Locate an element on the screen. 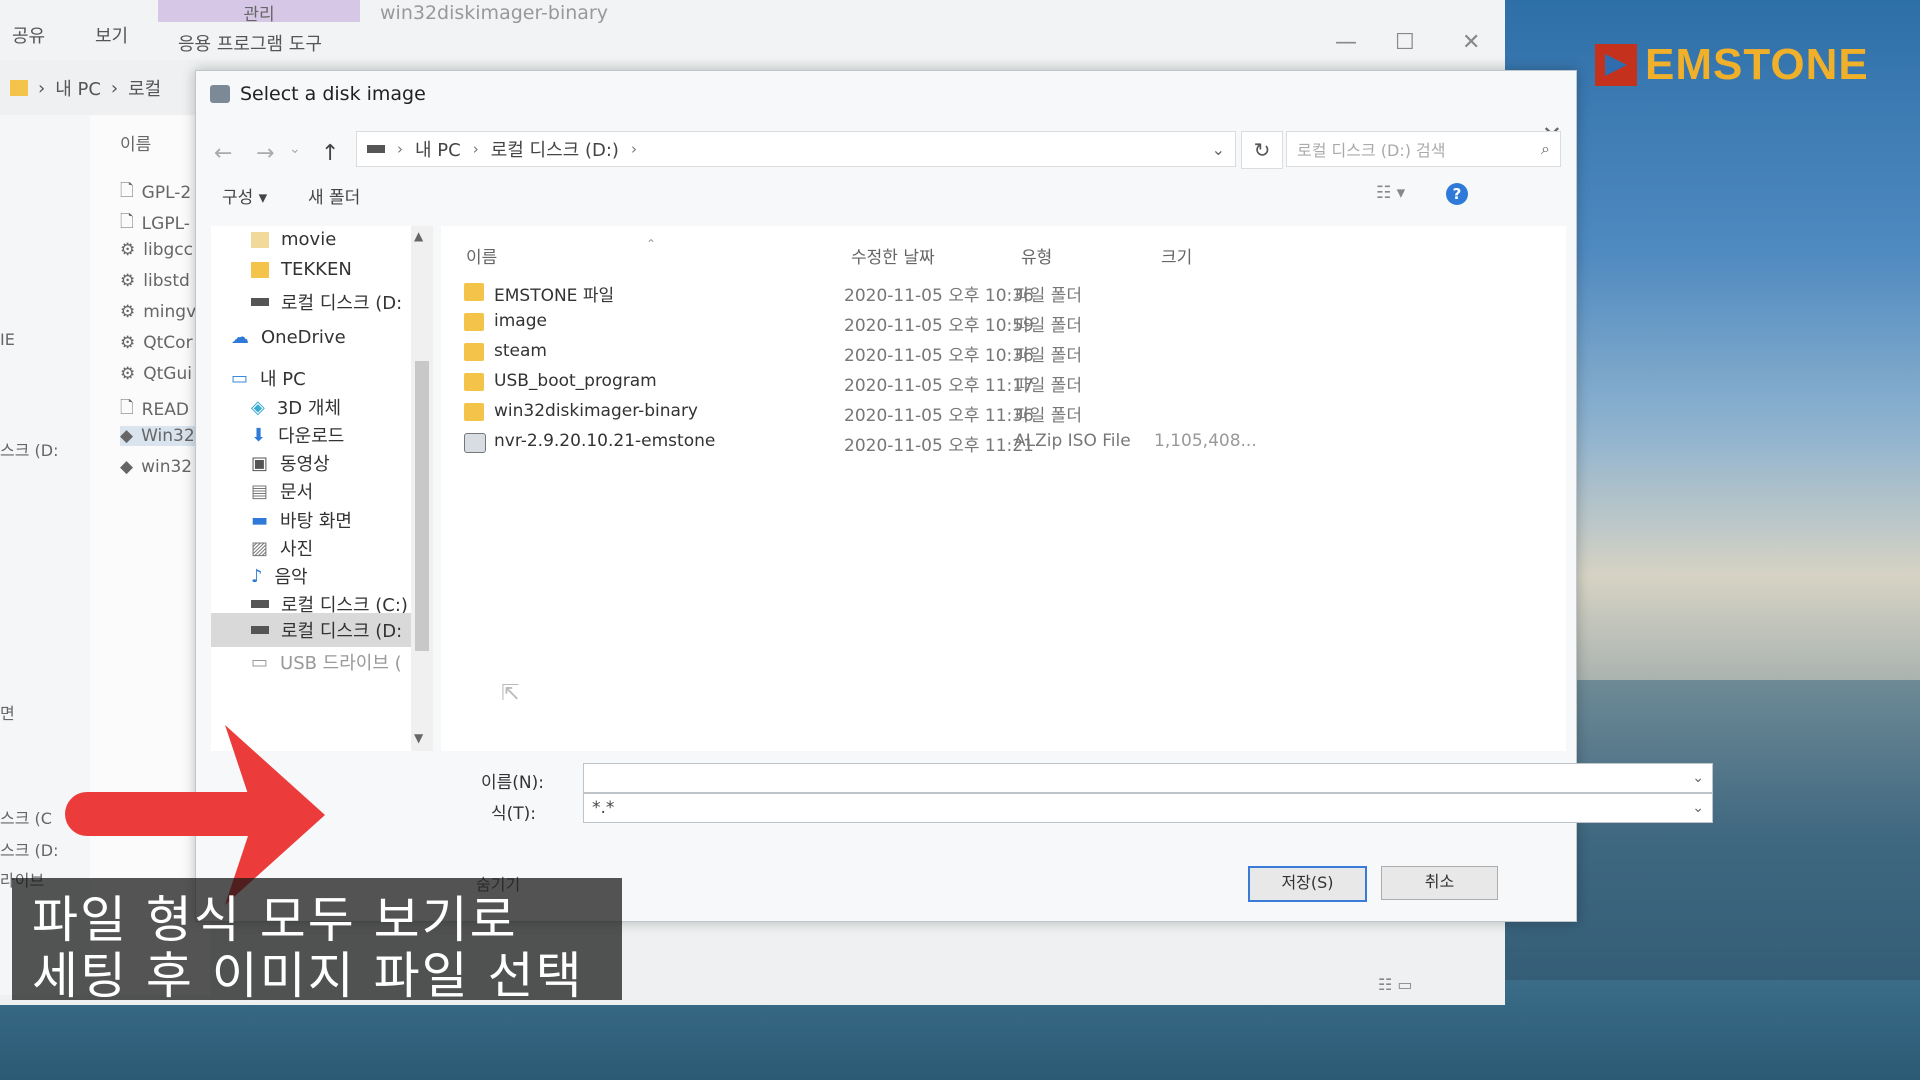 This screenshot has height=1080, width=1920. music-icon: ♪ is located at coordinates (257, 576).